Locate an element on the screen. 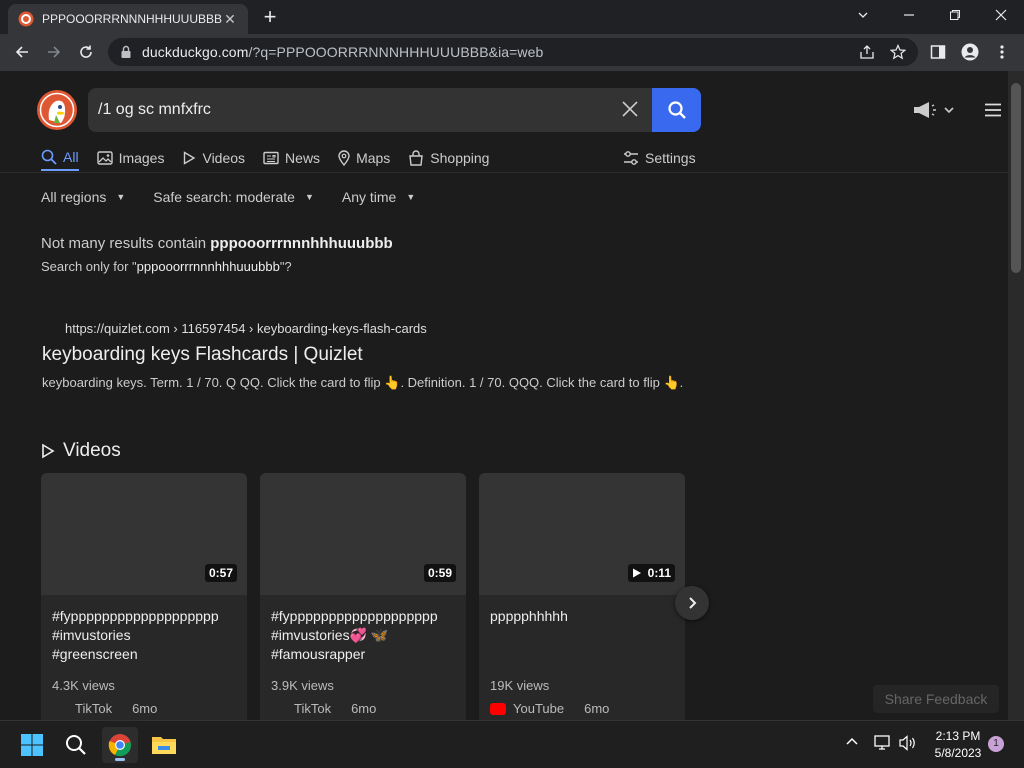  video-source: YouTube 6mo is located at coordinates (549, 708).